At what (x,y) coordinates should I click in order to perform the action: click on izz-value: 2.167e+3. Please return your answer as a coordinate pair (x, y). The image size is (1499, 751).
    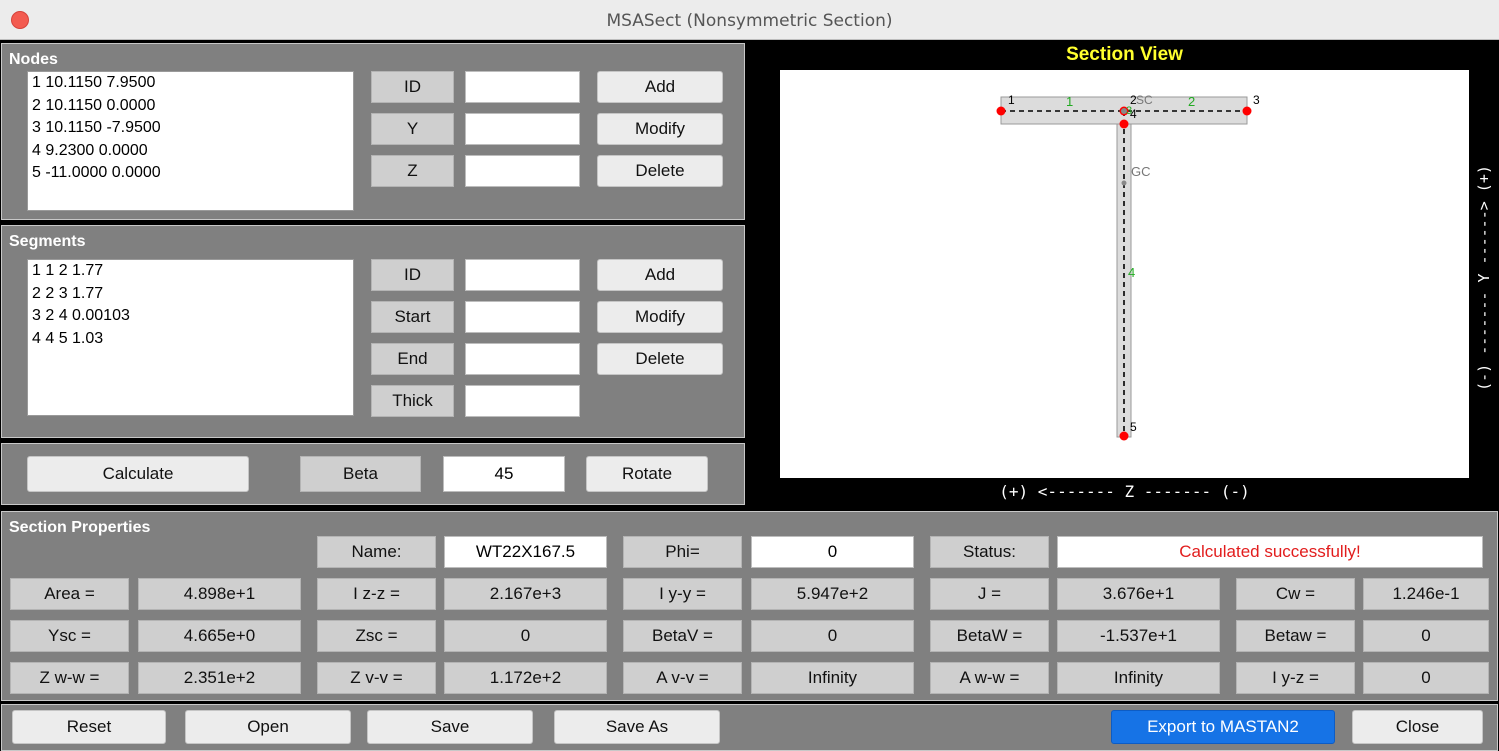
    Looking at the image, I should click on (525, 594).